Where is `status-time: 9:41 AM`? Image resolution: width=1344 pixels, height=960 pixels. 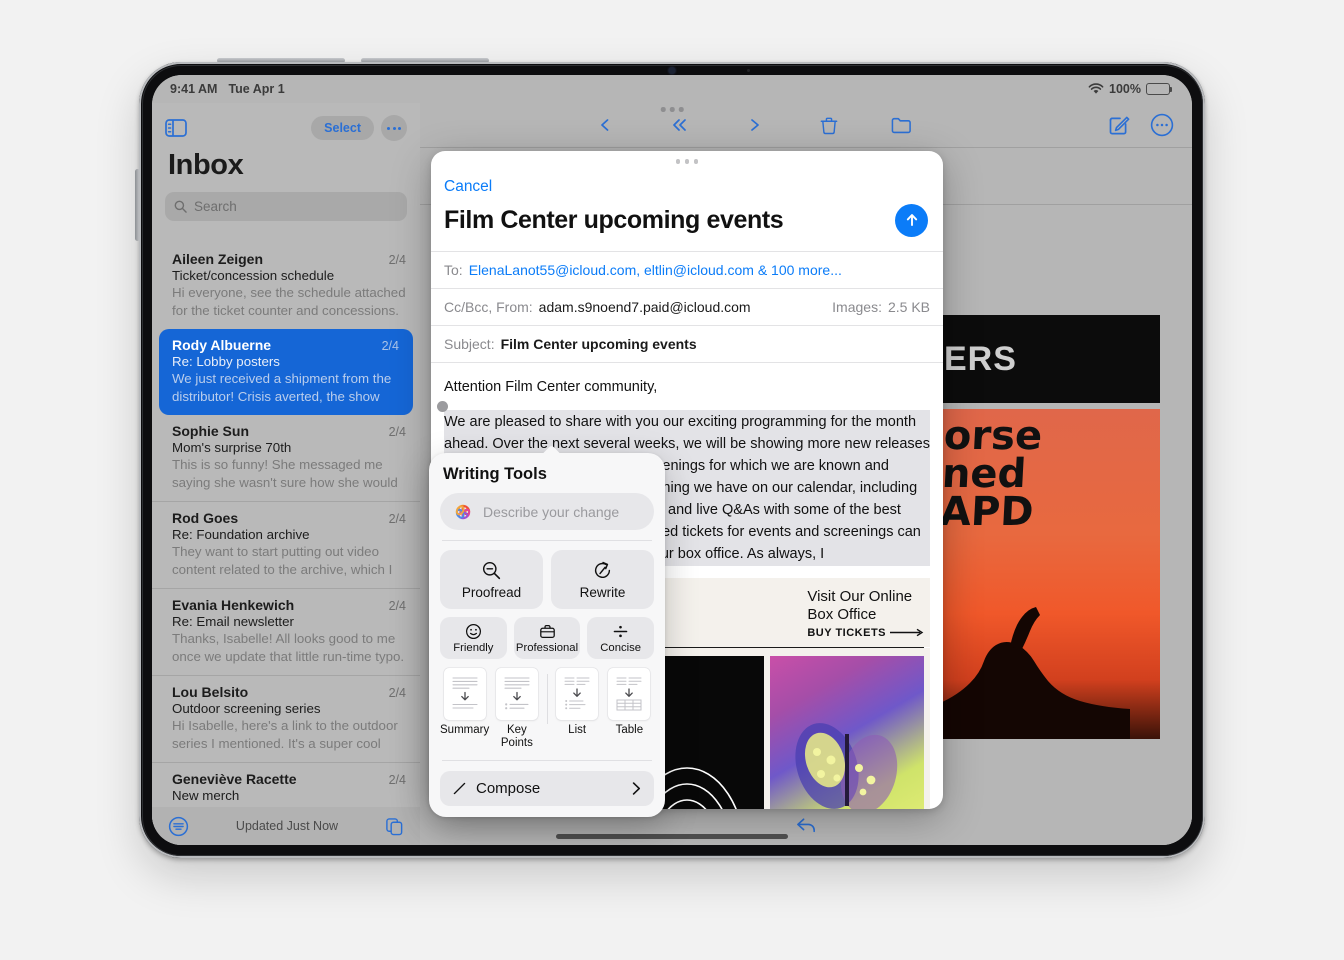 status-time: 9:41 AM is located at coordinates (194, 89).